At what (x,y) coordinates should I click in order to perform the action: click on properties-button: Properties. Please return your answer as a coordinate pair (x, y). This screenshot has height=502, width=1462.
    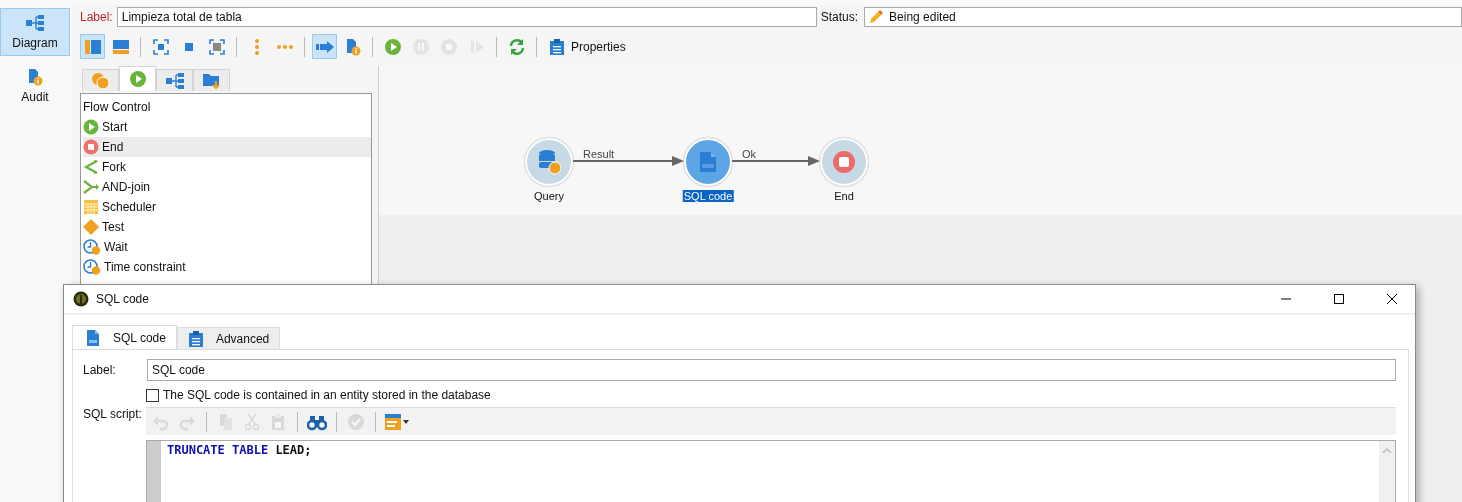
    Looking at the image, I should click on (587, 46).